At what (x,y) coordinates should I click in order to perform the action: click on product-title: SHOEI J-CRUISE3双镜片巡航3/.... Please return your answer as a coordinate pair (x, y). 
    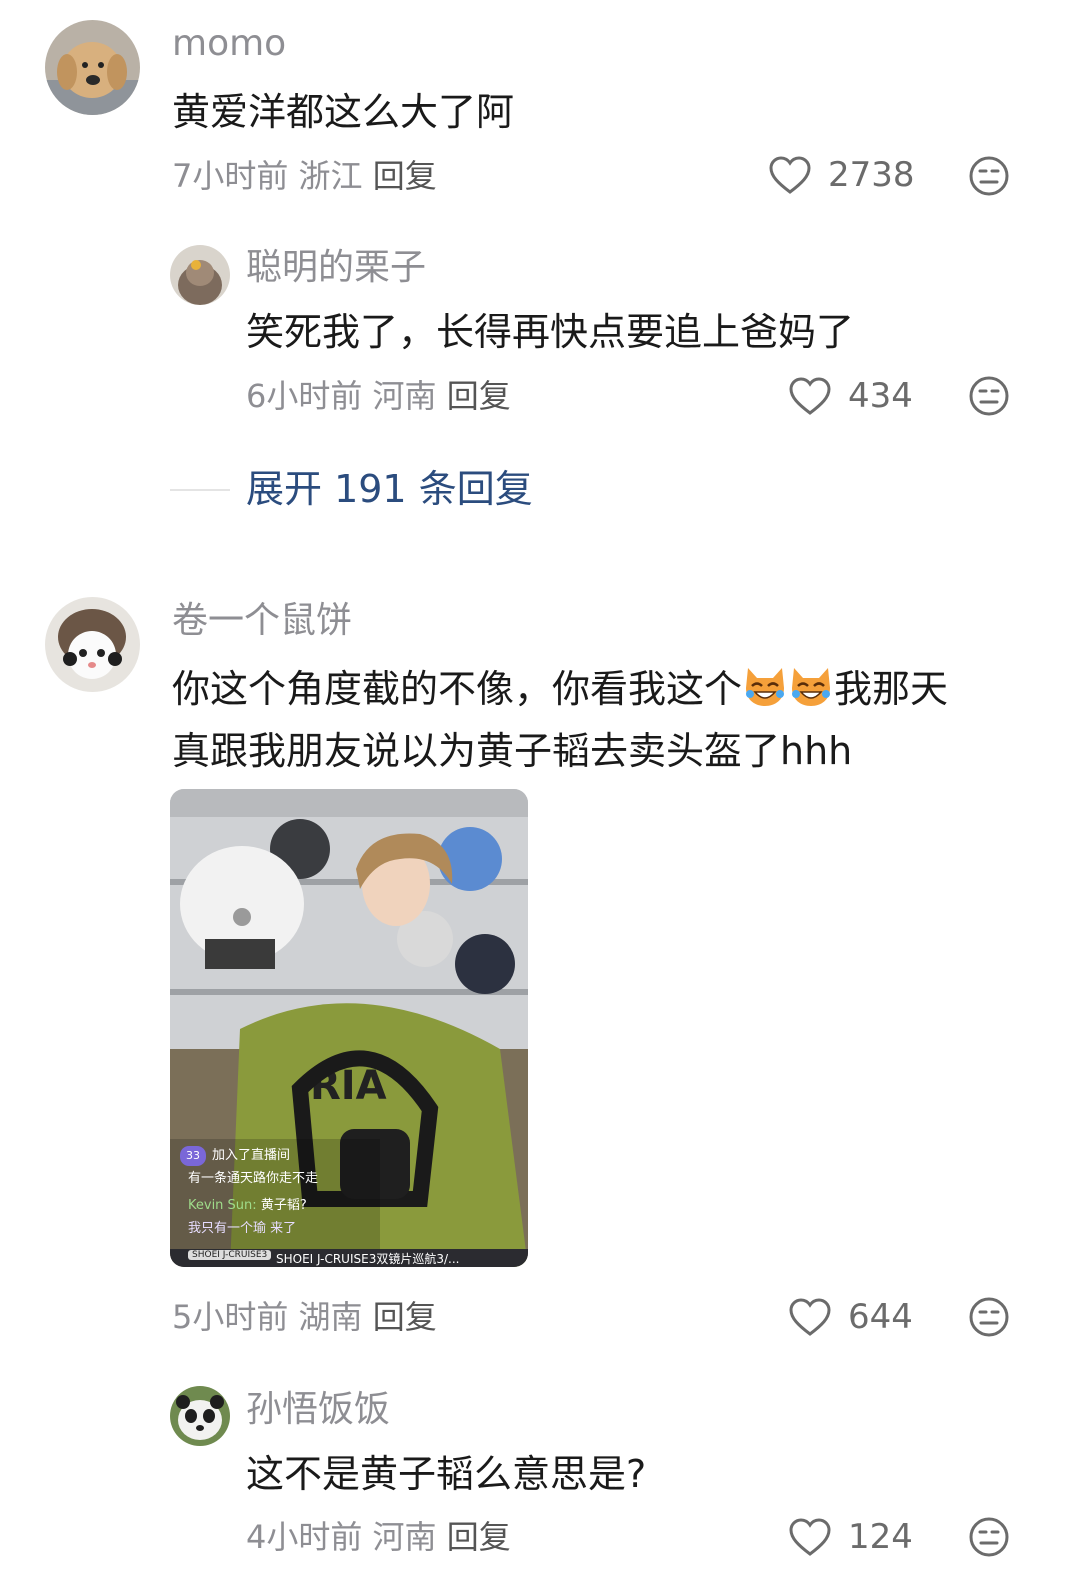
    Looking at the image, I should click on (368, 1259).